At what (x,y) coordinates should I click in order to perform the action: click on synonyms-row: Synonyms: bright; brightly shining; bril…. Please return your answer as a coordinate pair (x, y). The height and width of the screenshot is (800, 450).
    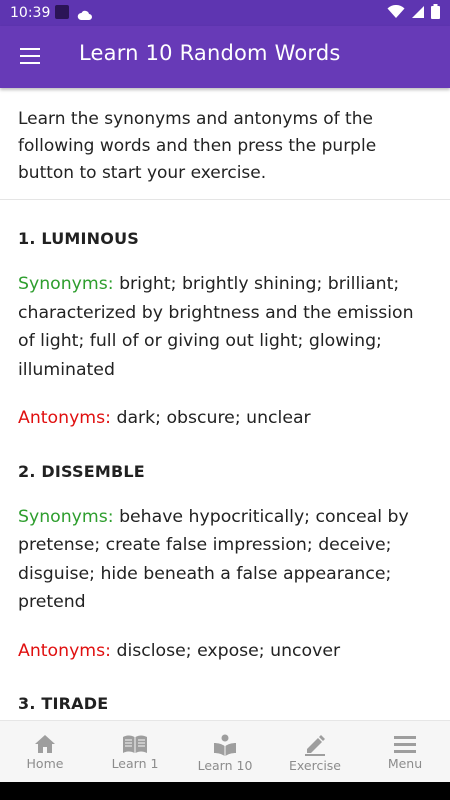
    Looking at the image, I should click on (225, 327).